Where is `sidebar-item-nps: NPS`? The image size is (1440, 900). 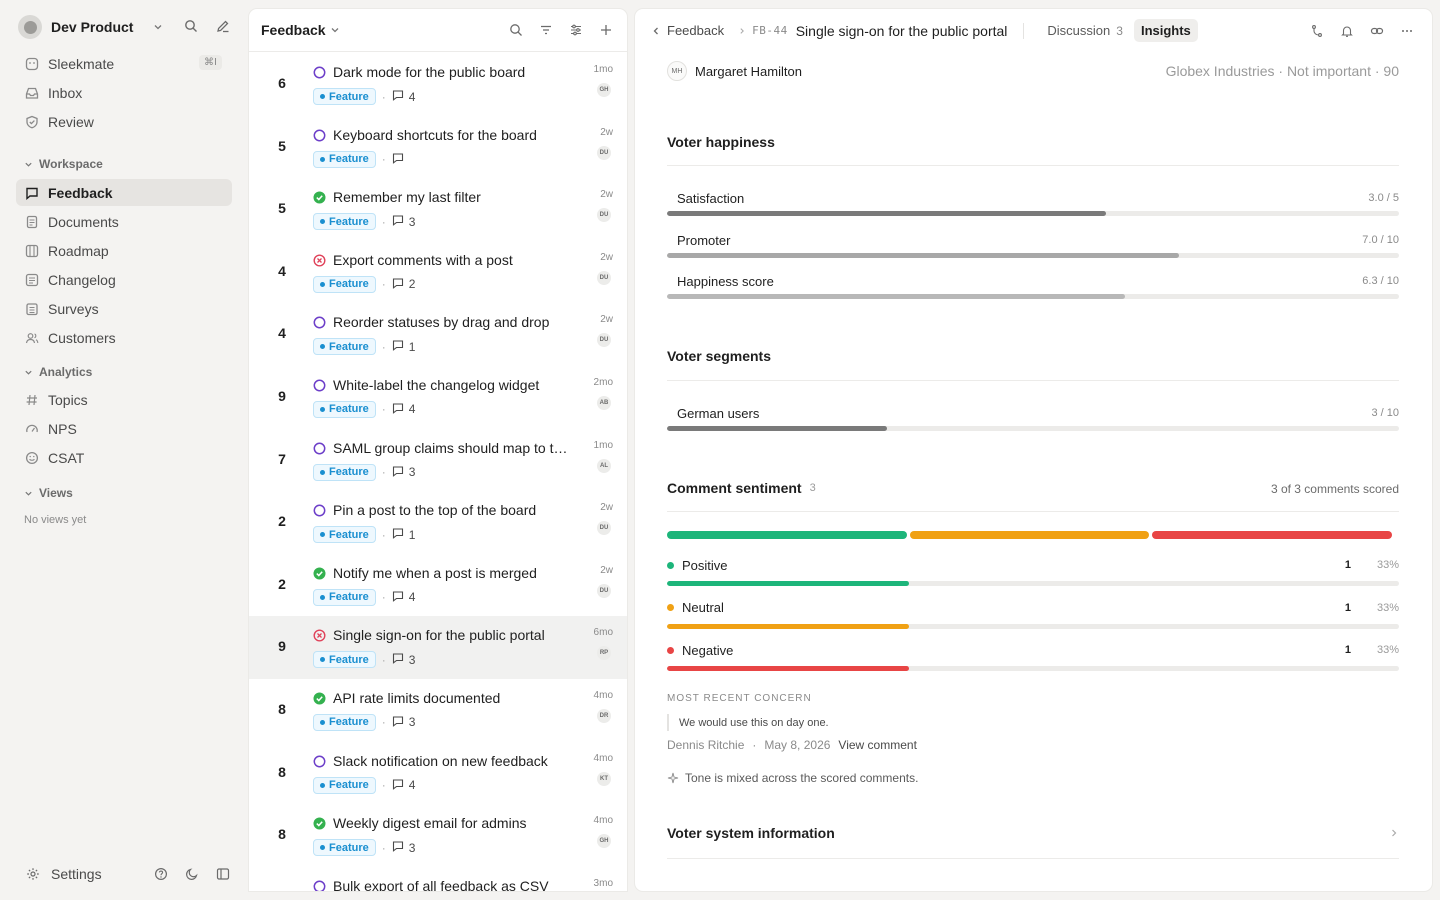
sidebar-item-nps: NPS is located at coordinates (124, 428).